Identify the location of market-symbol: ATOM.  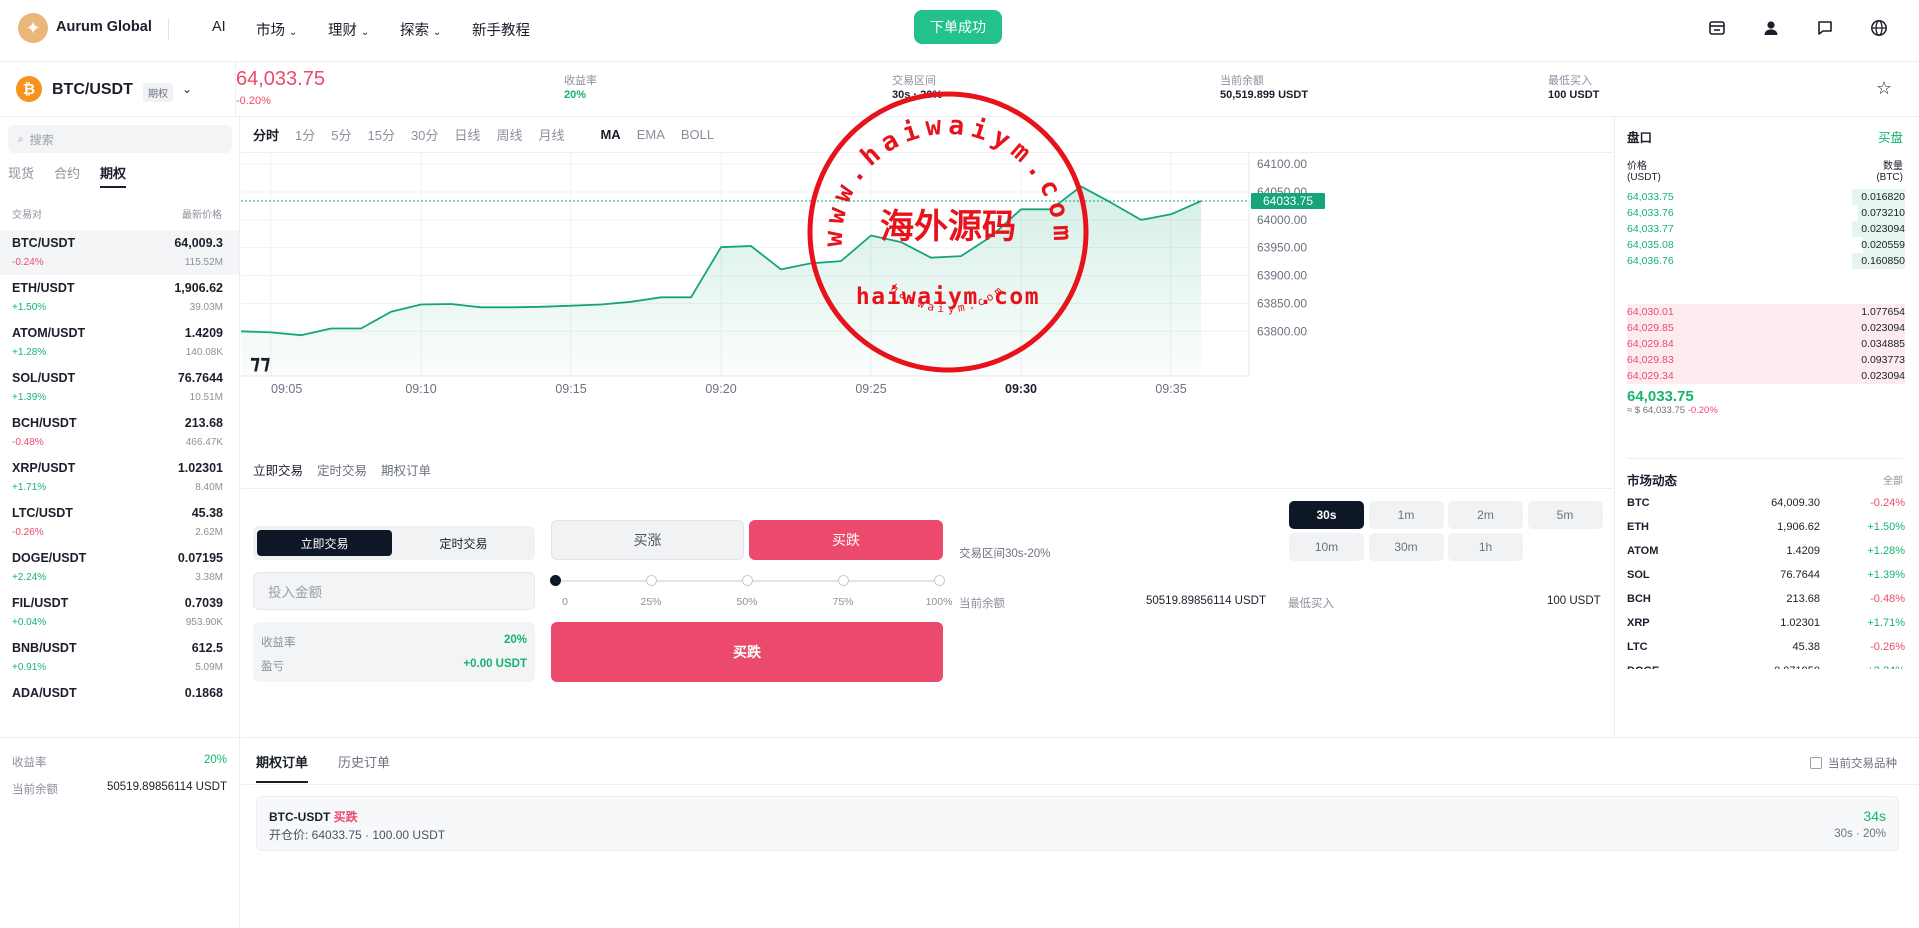
(1643, 551).